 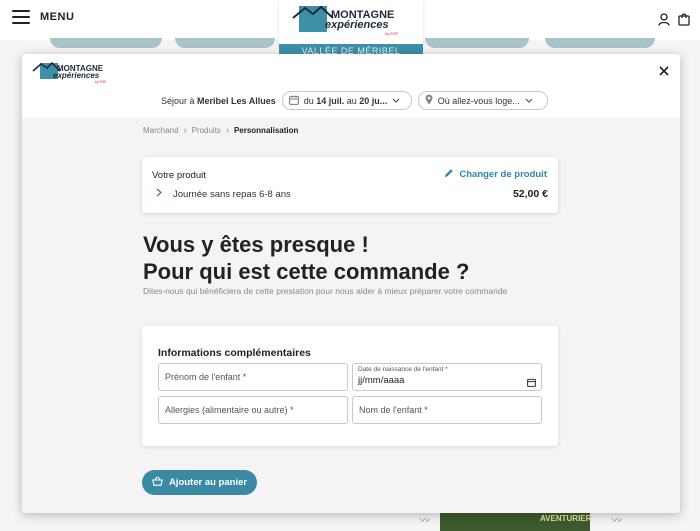 I want to click on logo-line2: expériences, so click(x=357, y=25).